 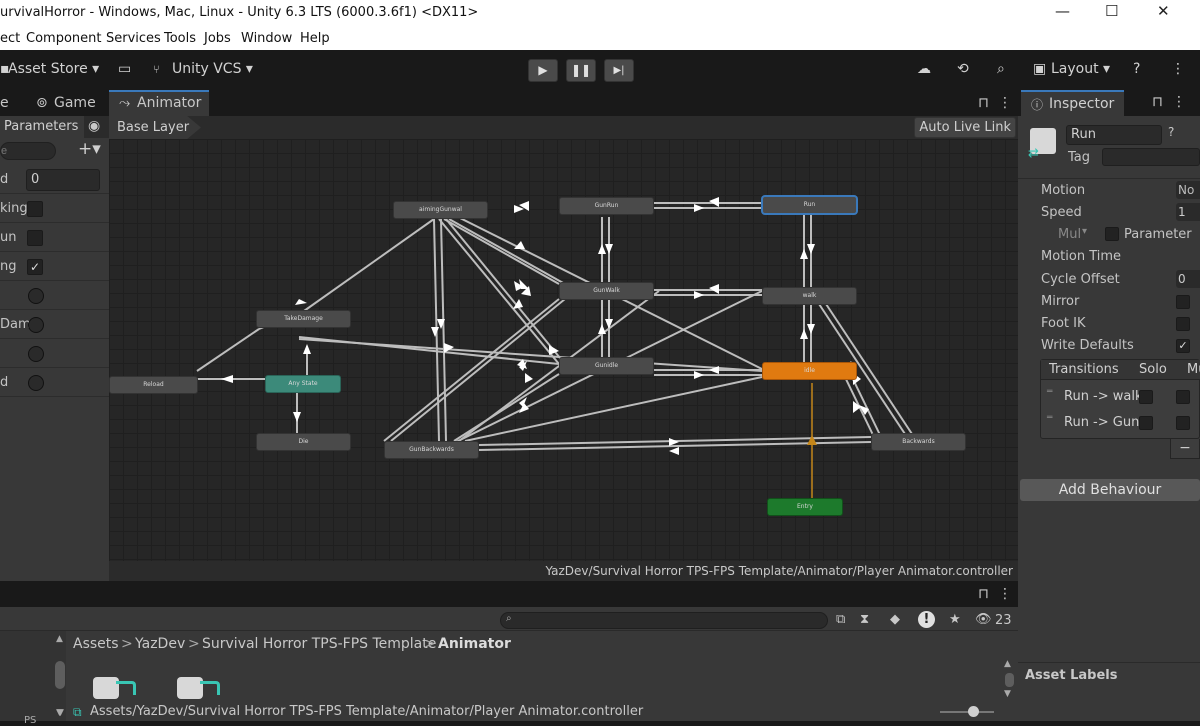 What do you see at coordinates (1178, 69) in the screenshot?
I see `more-options-icon: ⋮` at bounding box center [1178, 69].